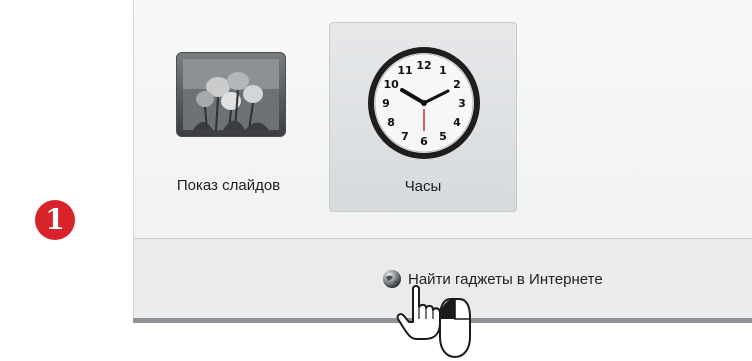 The height and width of the screenshot is (361, 752). Describe the element at coordinates (55, 220) in the screenshot. I see `step-number-badge: 1` at that location.